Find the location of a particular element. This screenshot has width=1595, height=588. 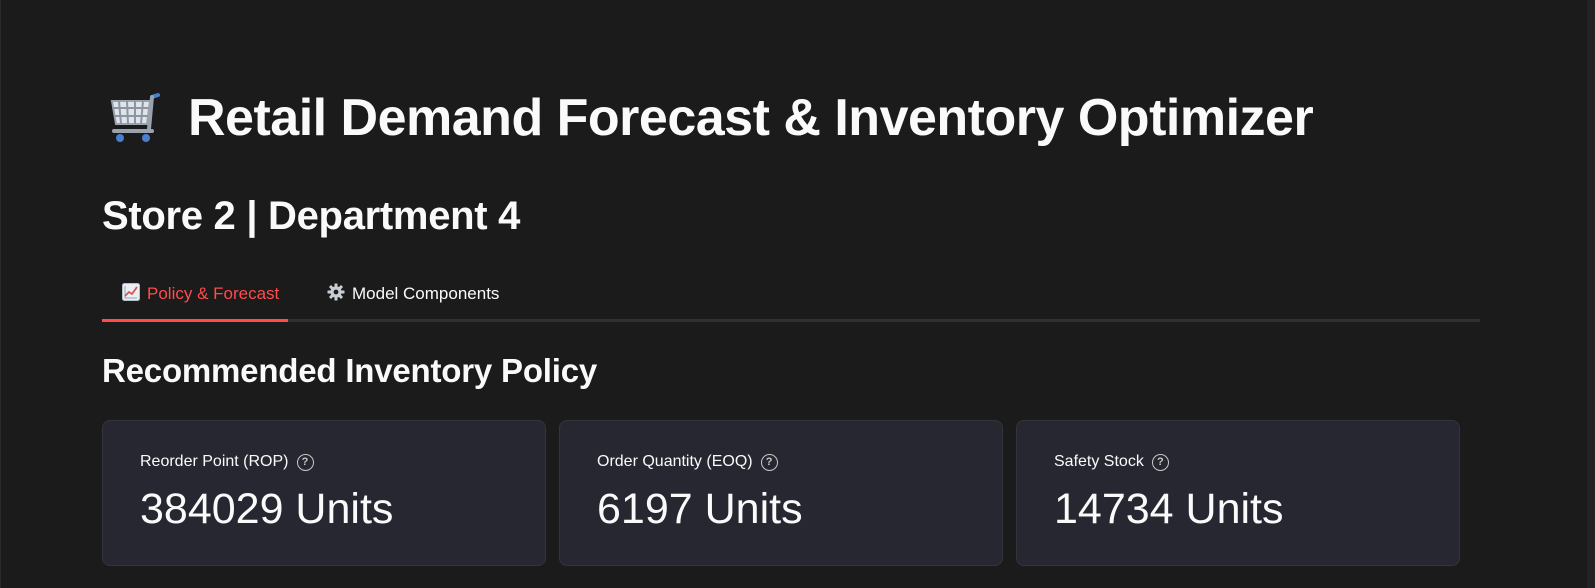

tab-model-components: Model Components is located at coordinates (413, 294).